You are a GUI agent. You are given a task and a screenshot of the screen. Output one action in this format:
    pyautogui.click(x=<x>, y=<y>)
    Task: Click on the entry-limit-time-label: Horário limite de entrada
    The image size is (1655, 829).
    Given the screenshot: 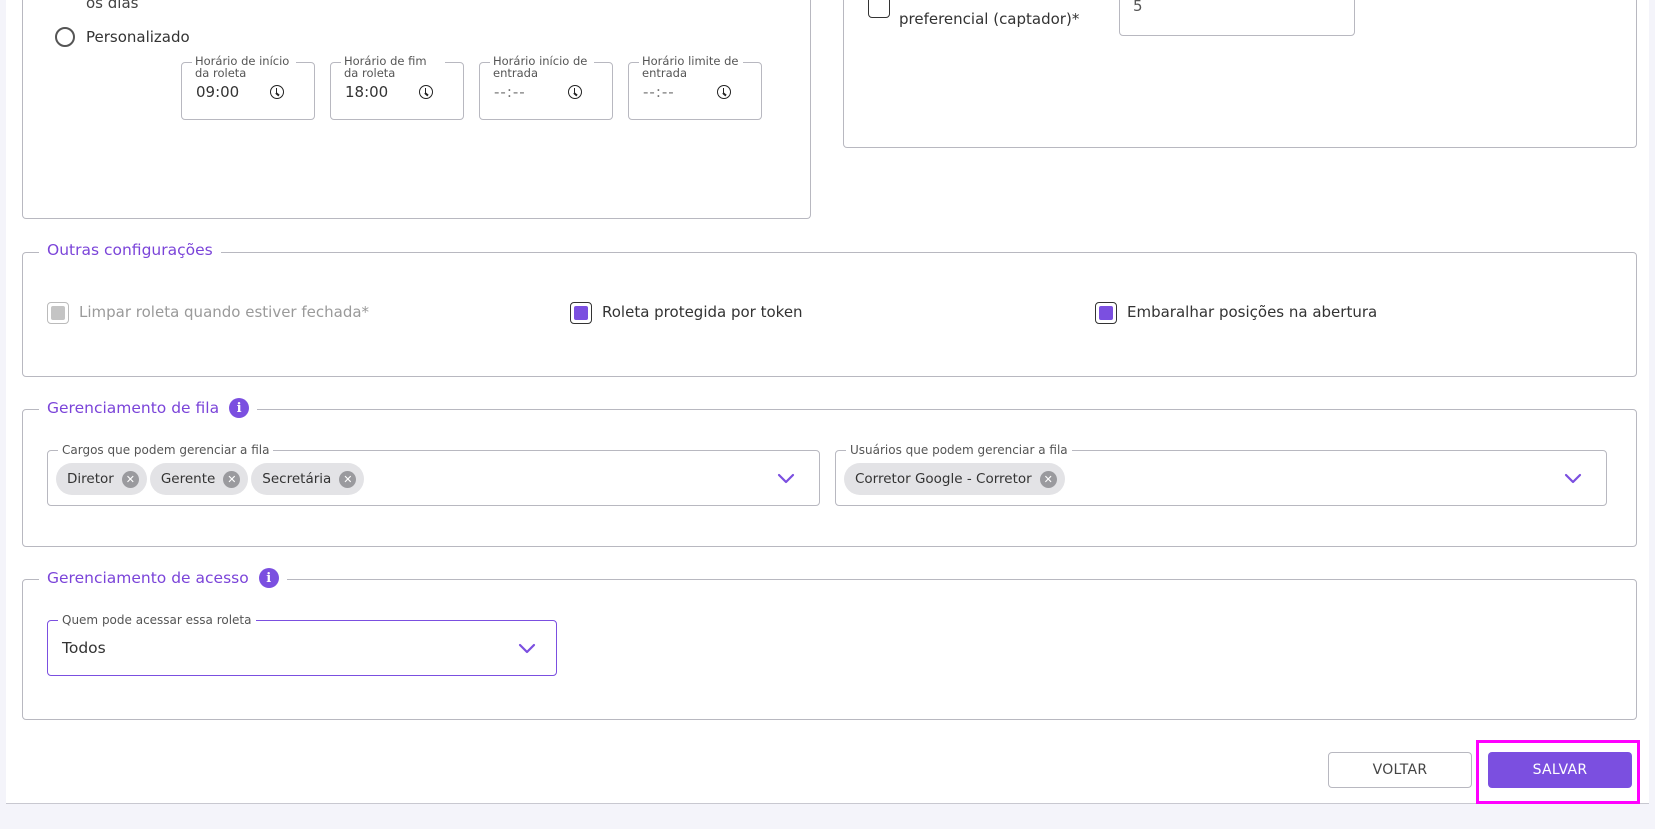 What is the action you would take?
    pyautogui.click(x=691, y=67)
    